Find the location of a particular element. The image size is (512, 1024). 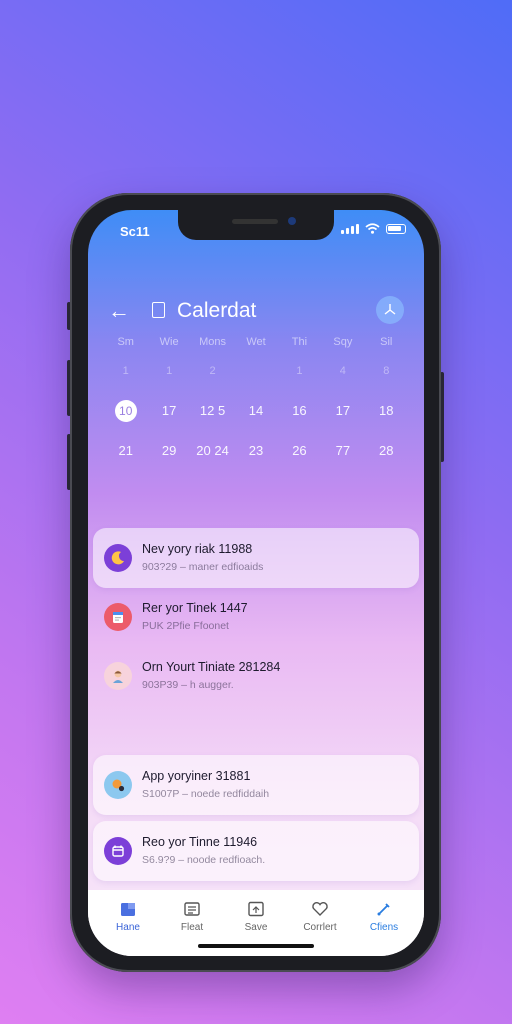

profile-button is located at coordinates (390, 310).